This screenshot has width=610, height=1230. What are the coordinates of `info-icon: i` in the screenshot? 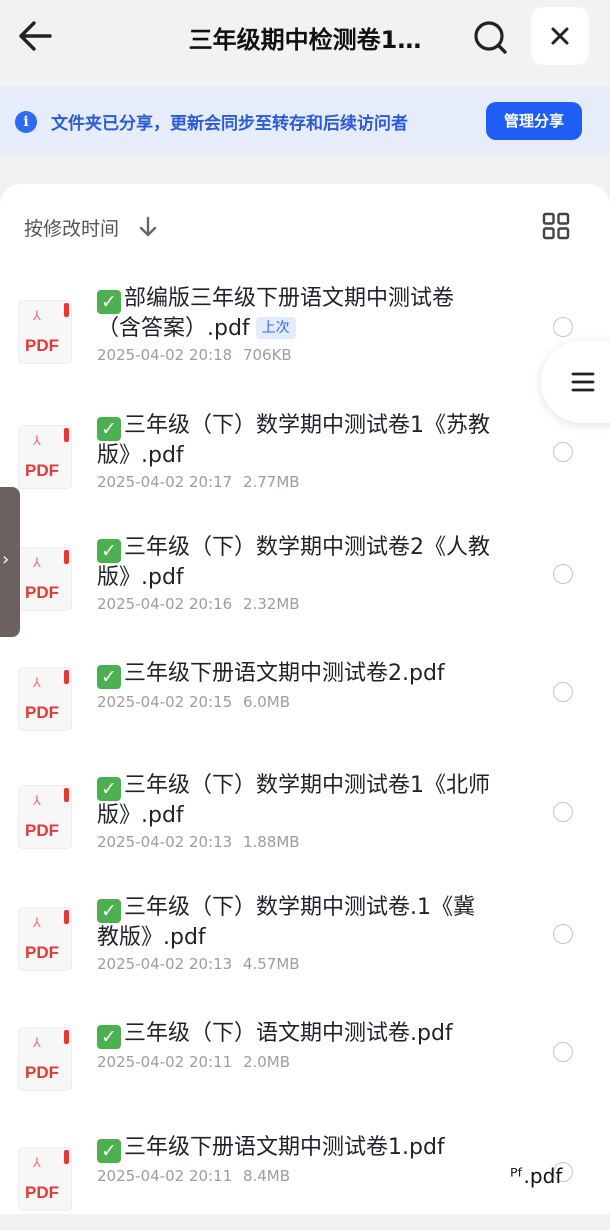 It's located at (26, 122).